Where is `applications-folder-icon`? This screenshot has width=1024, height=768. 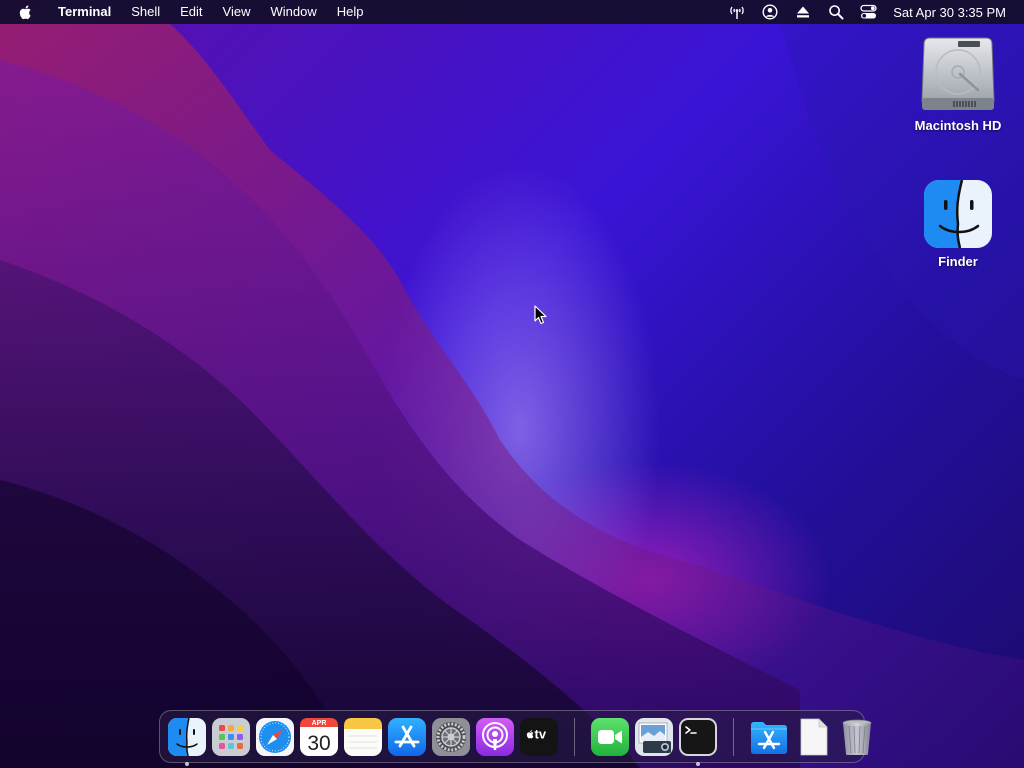
applications-folder-icon is located at coordinates (769, 737).